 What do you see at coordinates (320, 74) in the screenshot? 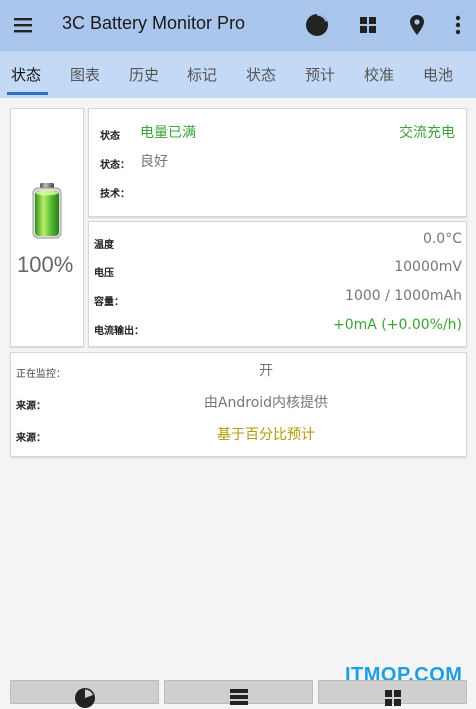
I see `tab-estimate: 预计` at bounding box center [320, 74].